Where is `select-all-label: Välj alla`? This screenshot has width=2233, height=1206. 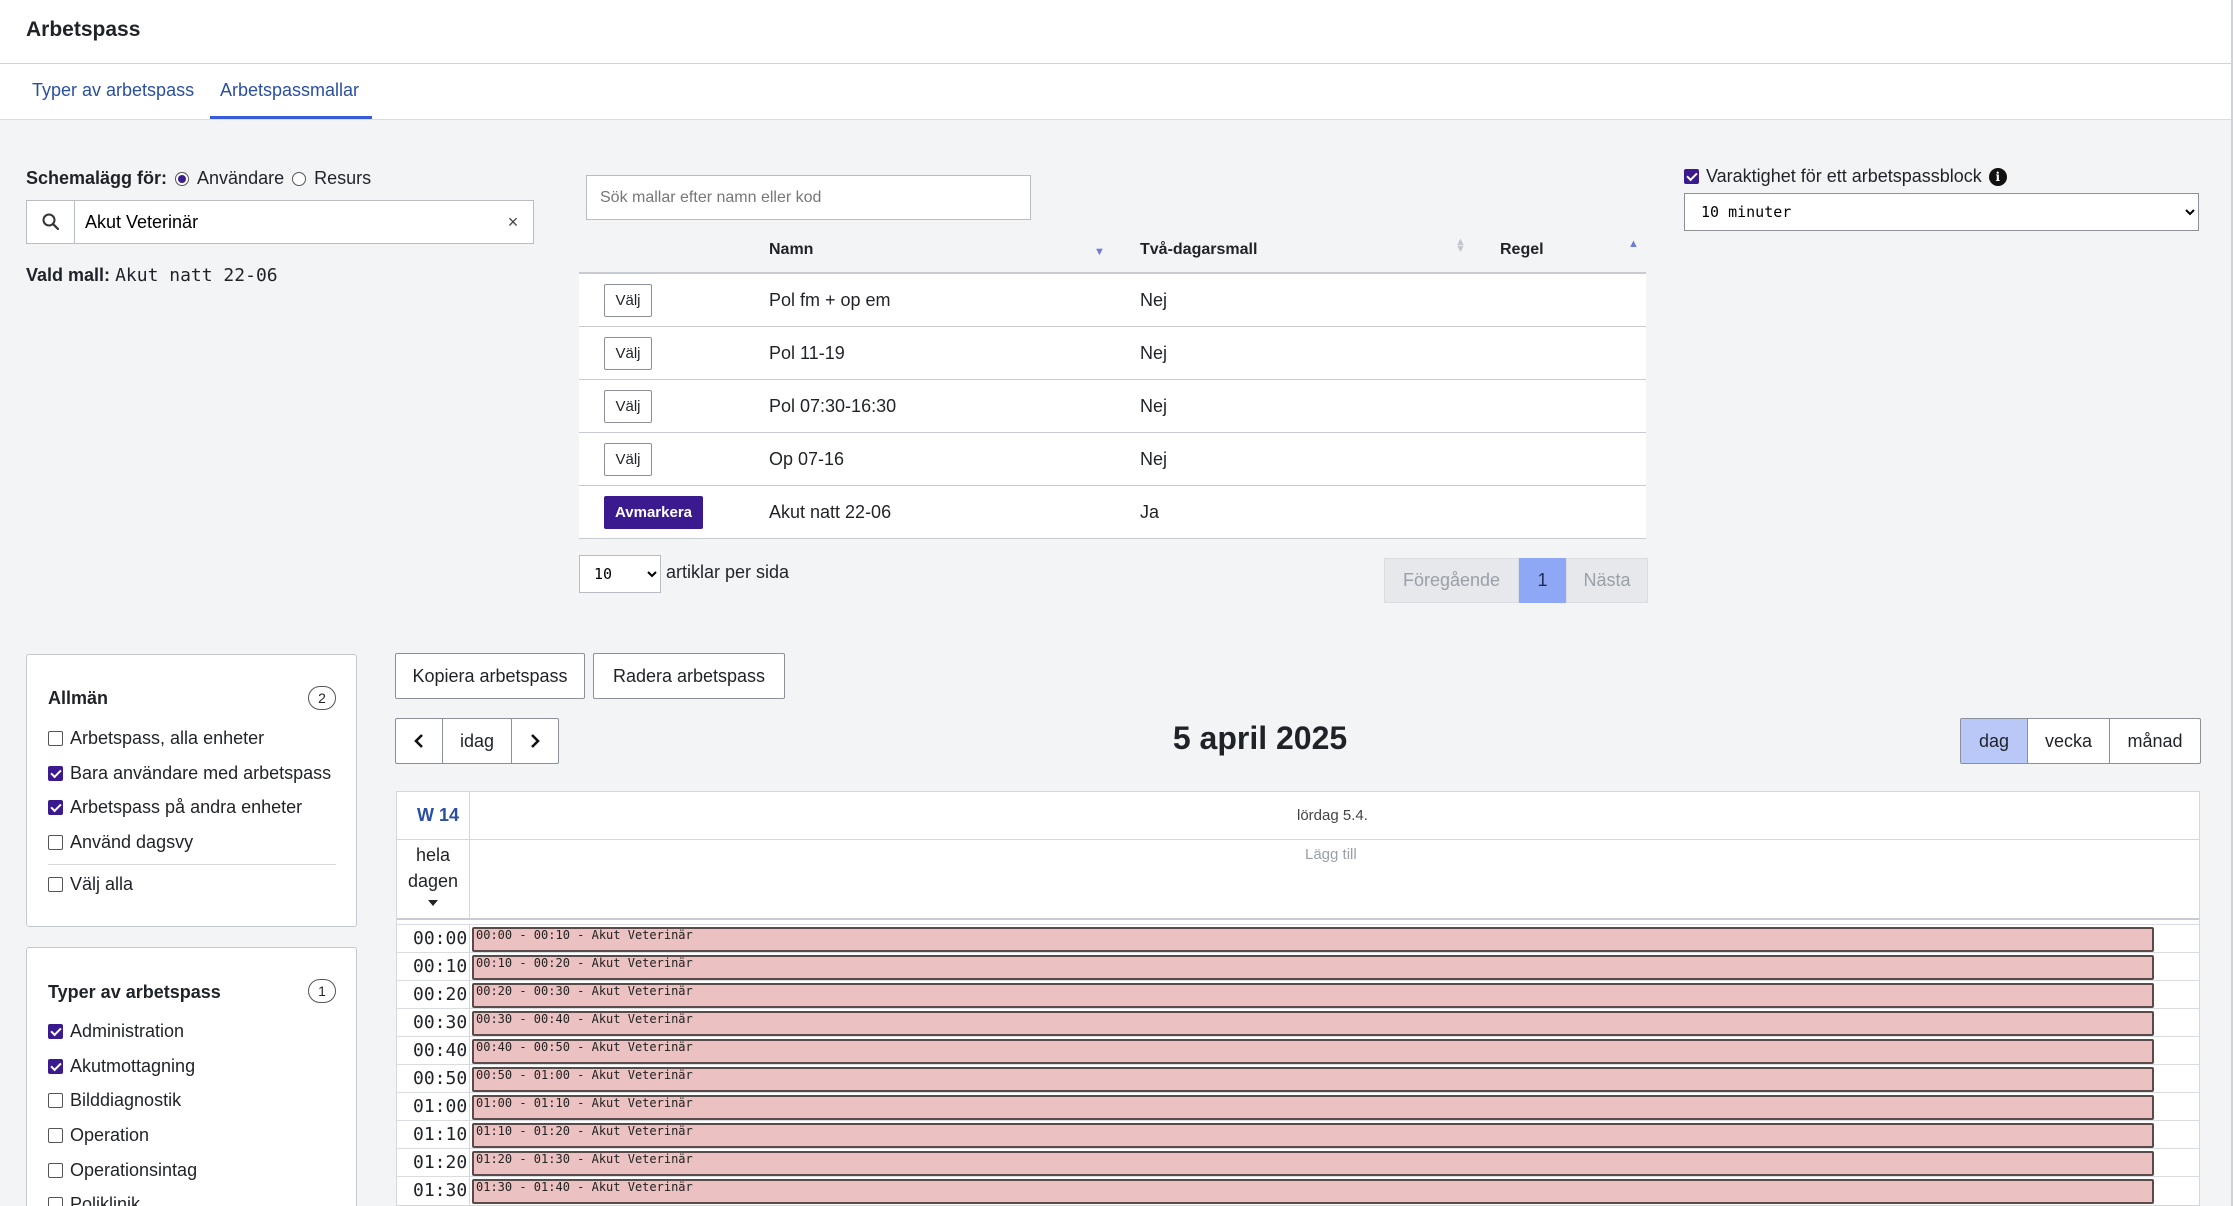 select-all-label: Välj alla is located at coordinates (101, 884).